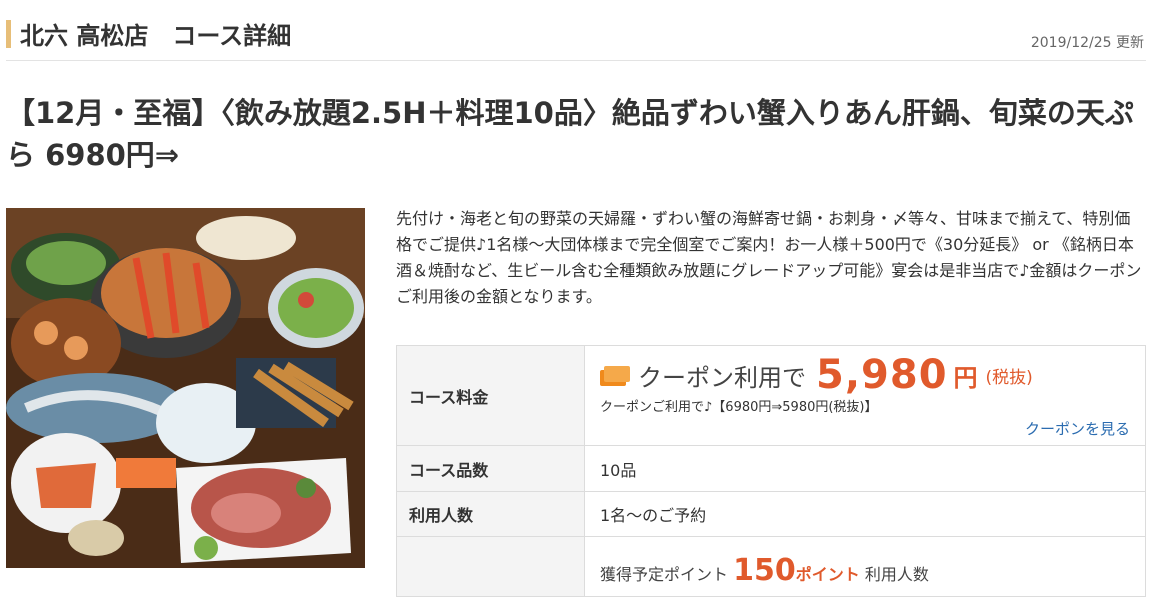 The width and height of the screenshot is (1163, 597). What do you see at coordinates (1009, 377) in the screenshot?
I see `price-tax: (税抜)` at bounding box center [1009, 377].